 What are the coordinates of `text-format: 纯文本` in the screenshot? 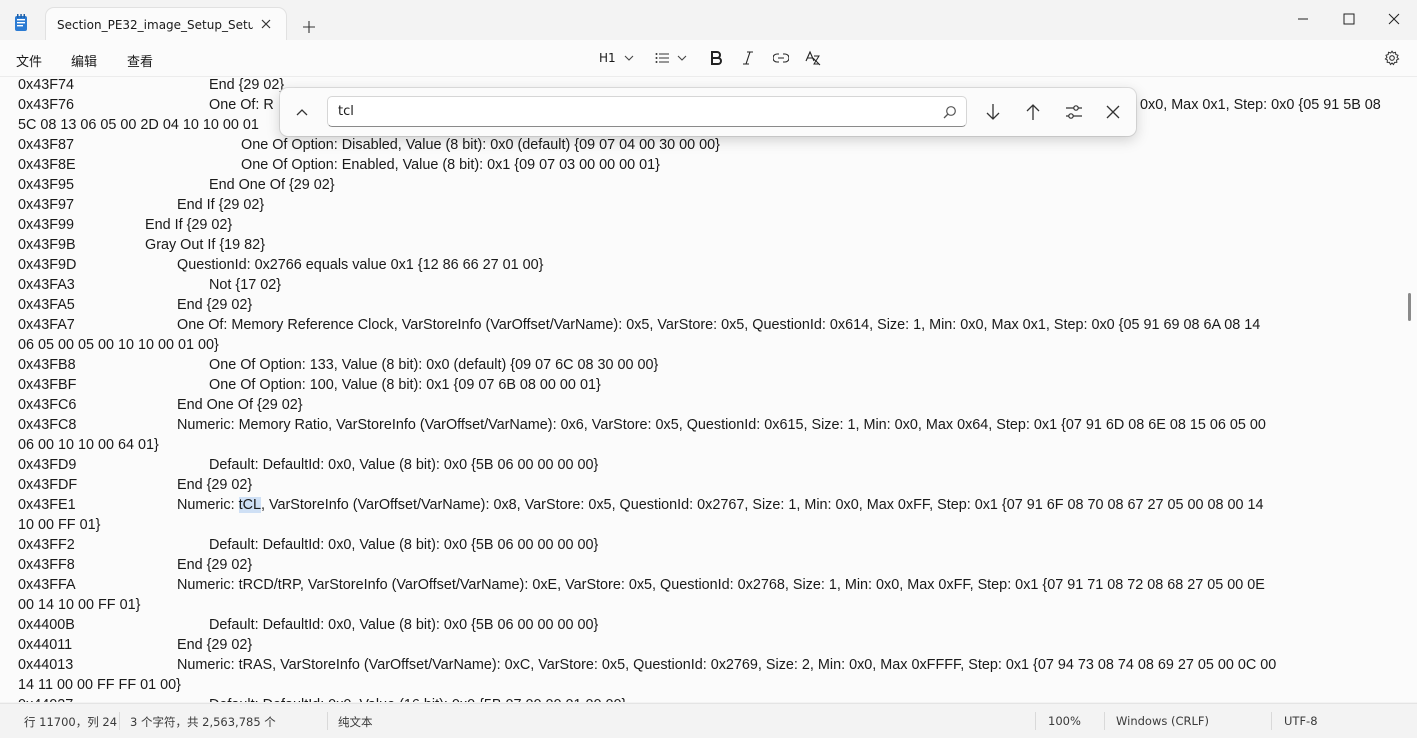 It's located at (355, 722).